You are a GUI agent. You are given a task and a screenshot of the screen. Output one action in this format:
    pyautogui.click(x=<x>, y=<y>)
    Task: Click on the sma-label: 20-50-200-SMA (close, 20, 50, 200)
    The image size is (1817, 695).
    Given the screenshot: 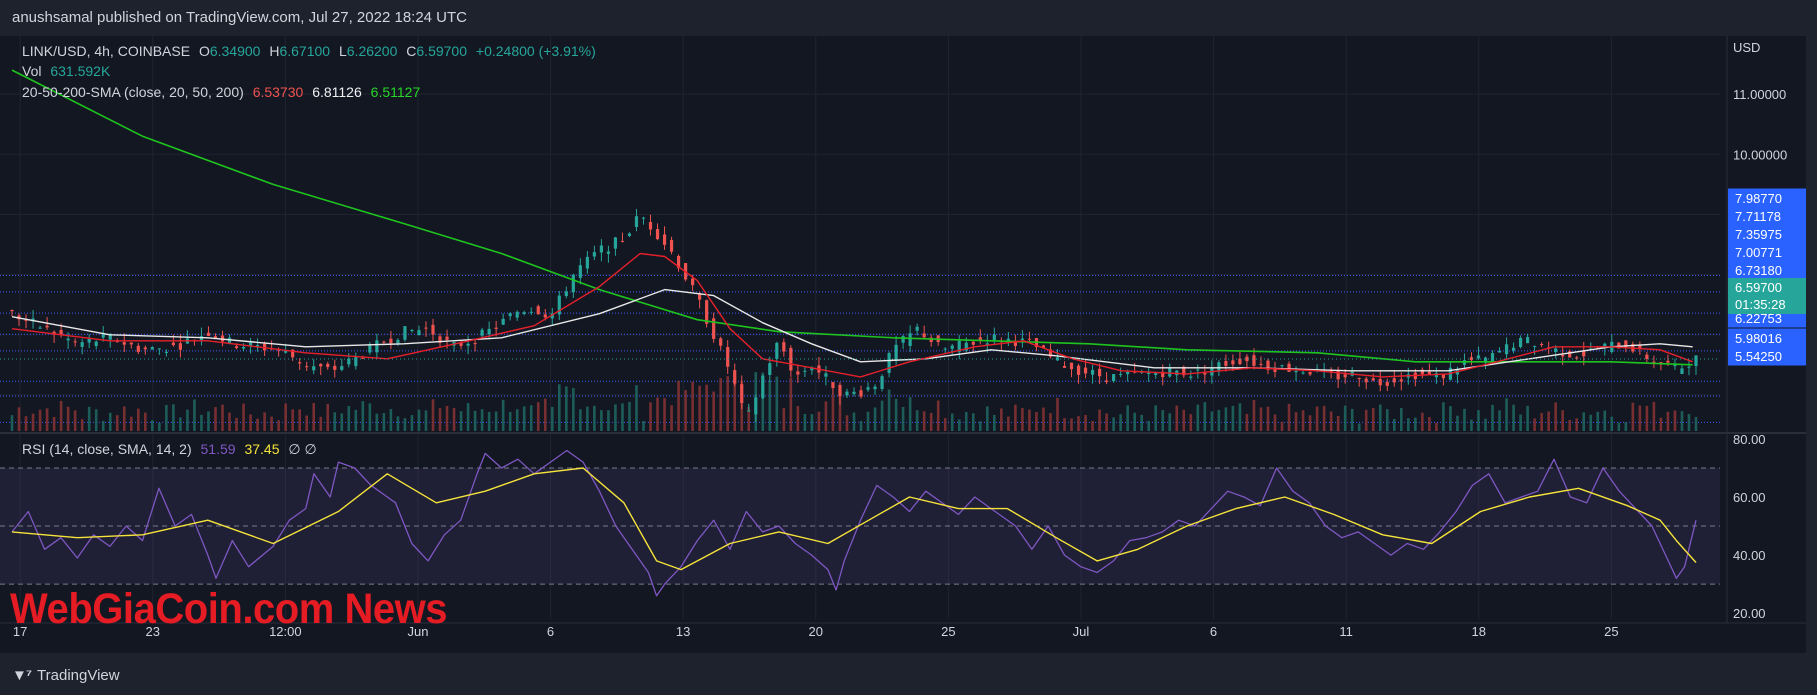 What is the action you would take?
    pyautogui.click(x=133, y=92)
    